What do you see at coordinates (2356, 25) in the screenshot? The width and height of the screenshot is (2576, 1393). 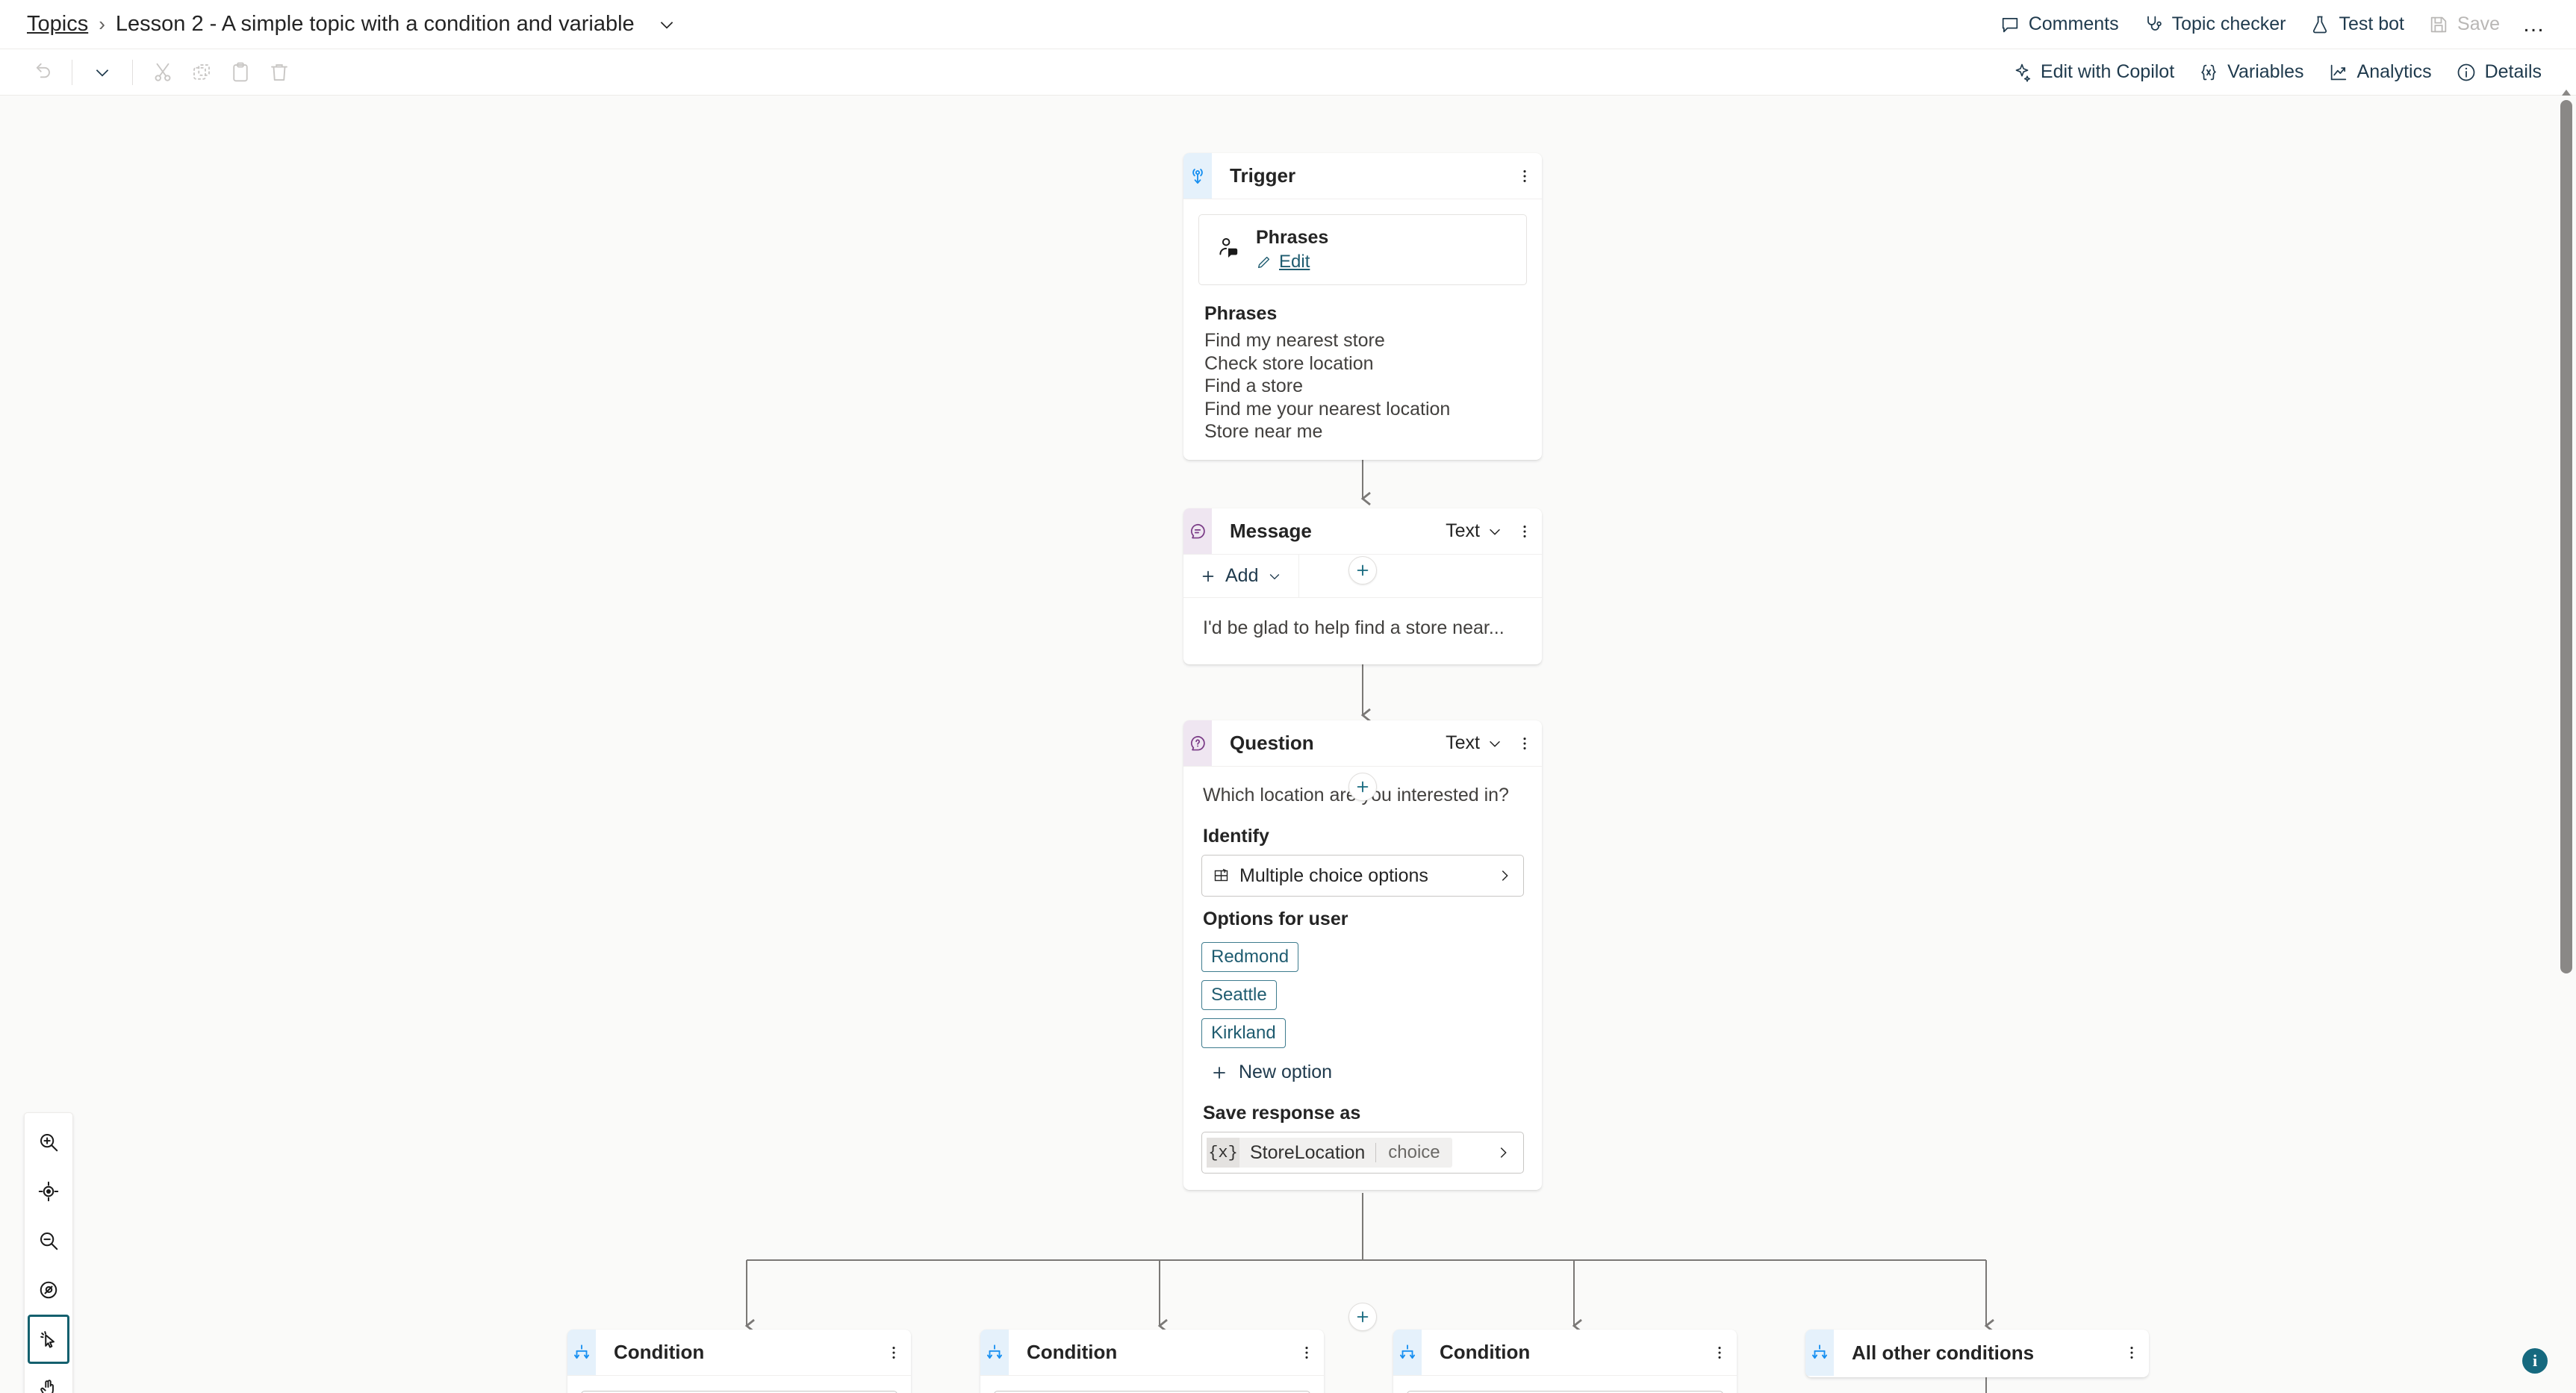 I see `test-bot-button: Test bot` at bounding box center [2356, 25].